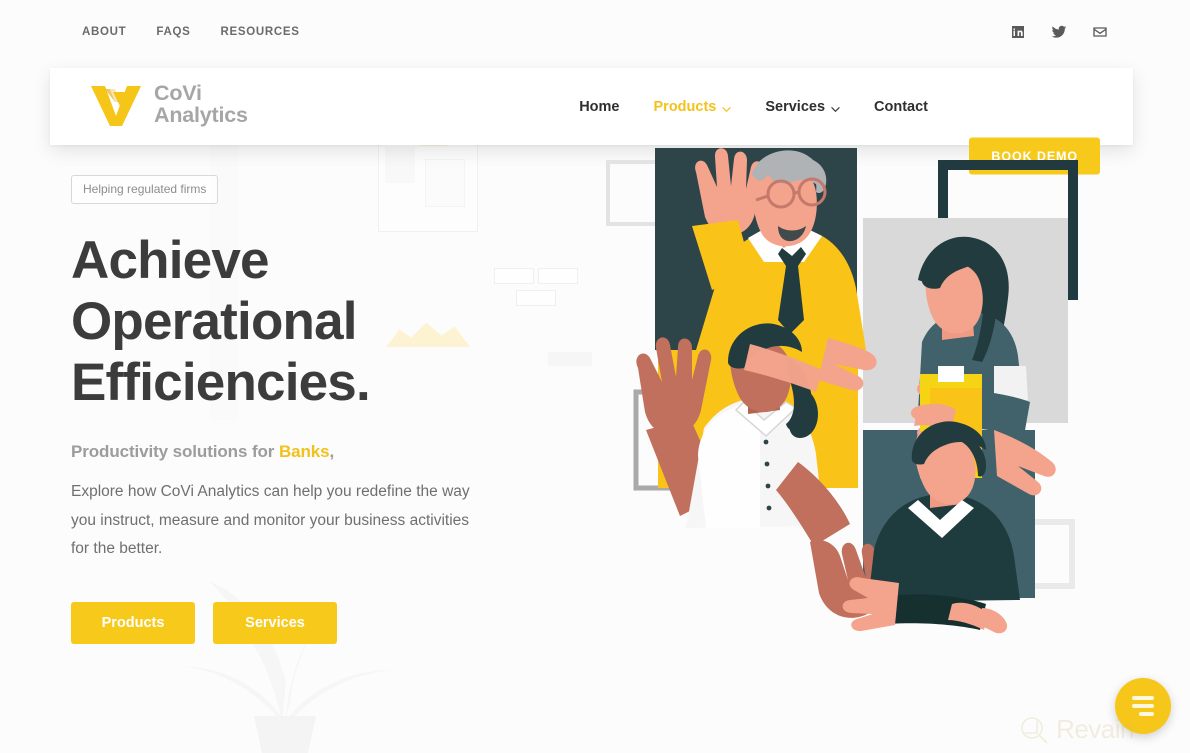 Image resolution: width=1190 pixels, height=753 pixels. I want to click on nav-item-home: Home, so click(599, 107).